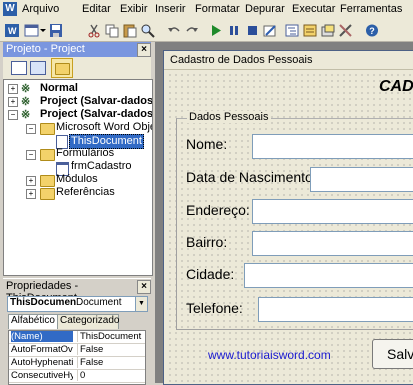 This screenshot has width=413, height=385. What do you see at coordinates (144, 50) in the screenshot?
I see `close-project-explorer-button: ×` at bounding box center [144, 50].